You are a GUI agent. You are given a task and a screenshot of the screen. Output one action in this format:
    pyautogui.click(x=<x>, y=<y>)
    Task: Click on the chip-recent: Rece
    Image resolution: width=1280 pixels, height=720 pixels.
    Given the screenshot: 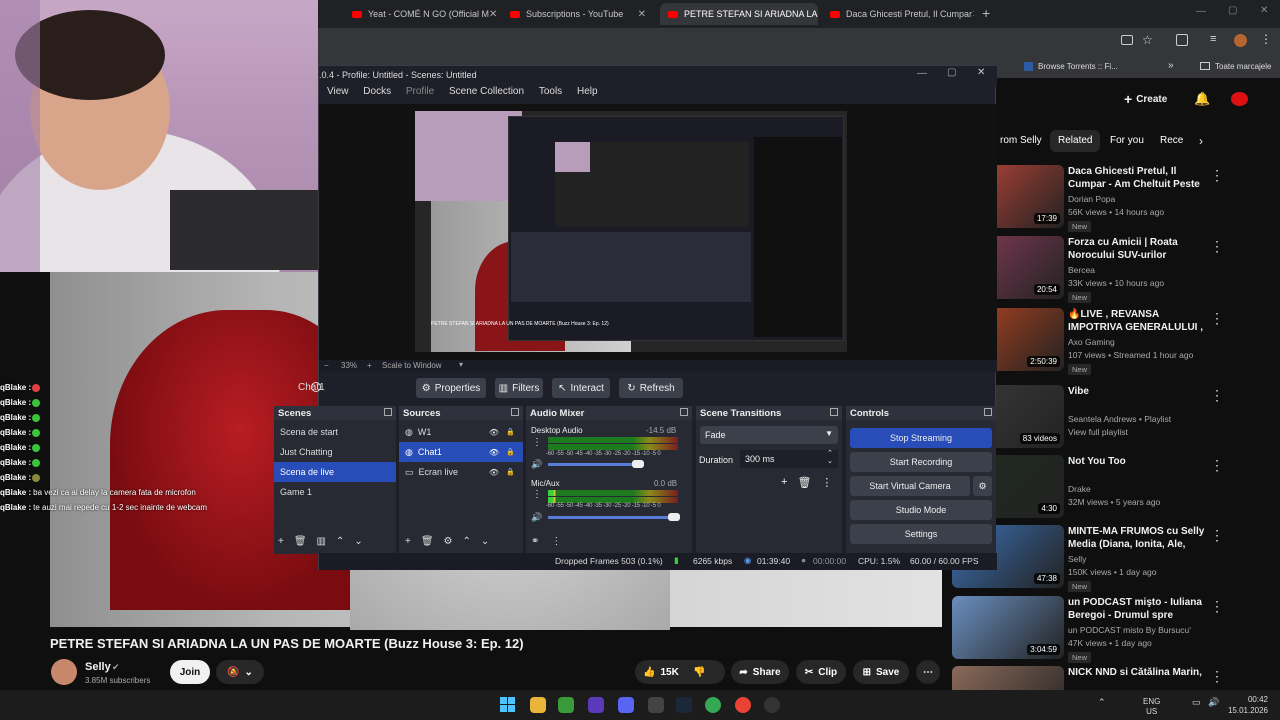 What is the action you would take?
    pyautogui.click(x=1168, y=141)
    